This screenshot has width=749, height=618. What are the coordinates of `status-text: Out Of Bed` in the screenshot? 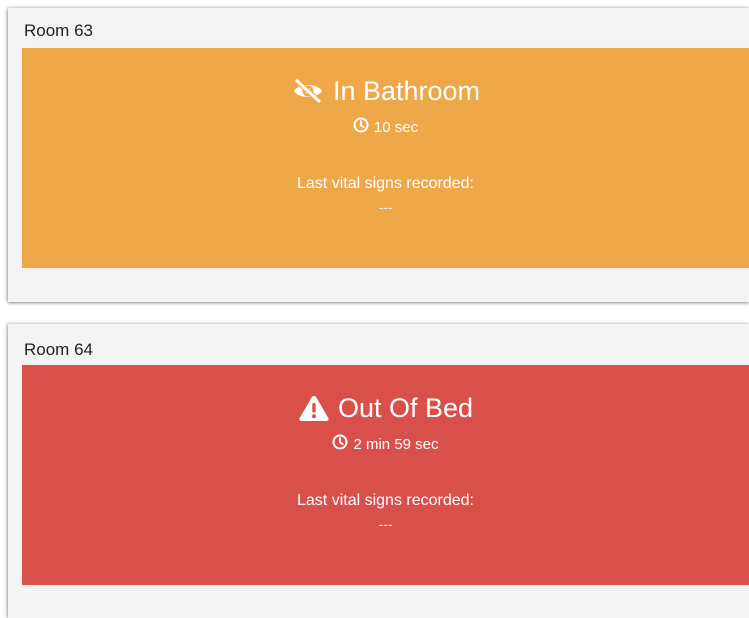 It's located at (405, 408).